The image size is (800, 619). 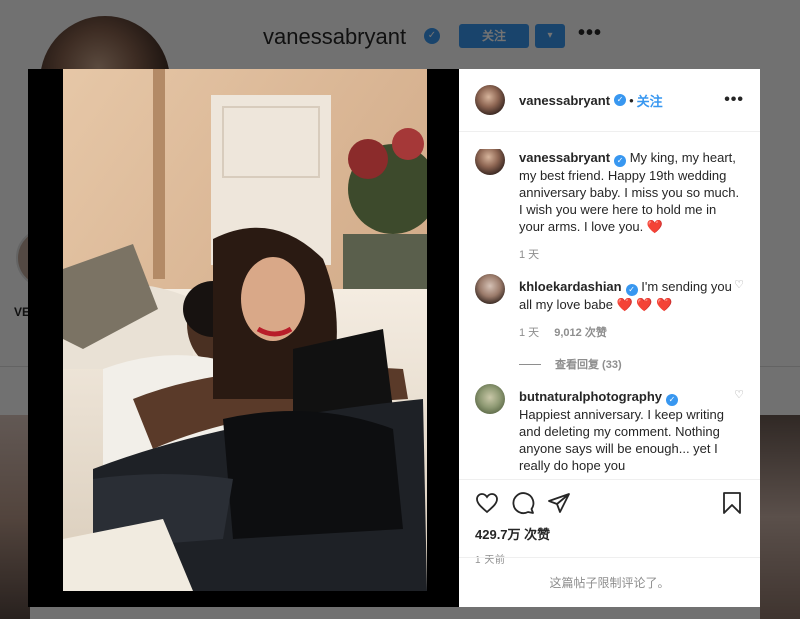 I want to click on more-options-icon: •••, so click(x=734, y=100).